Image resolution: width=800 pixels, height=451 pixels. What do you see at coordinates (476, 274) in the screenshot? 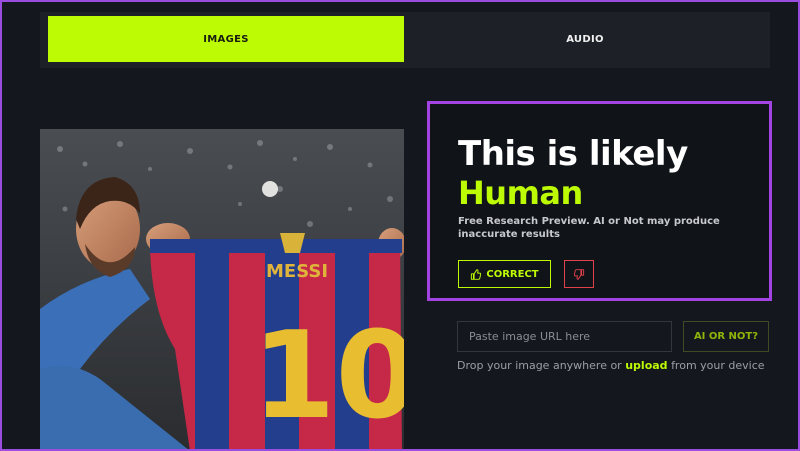
I see `thumbs-up-icon` at bounding box center [476, 274].